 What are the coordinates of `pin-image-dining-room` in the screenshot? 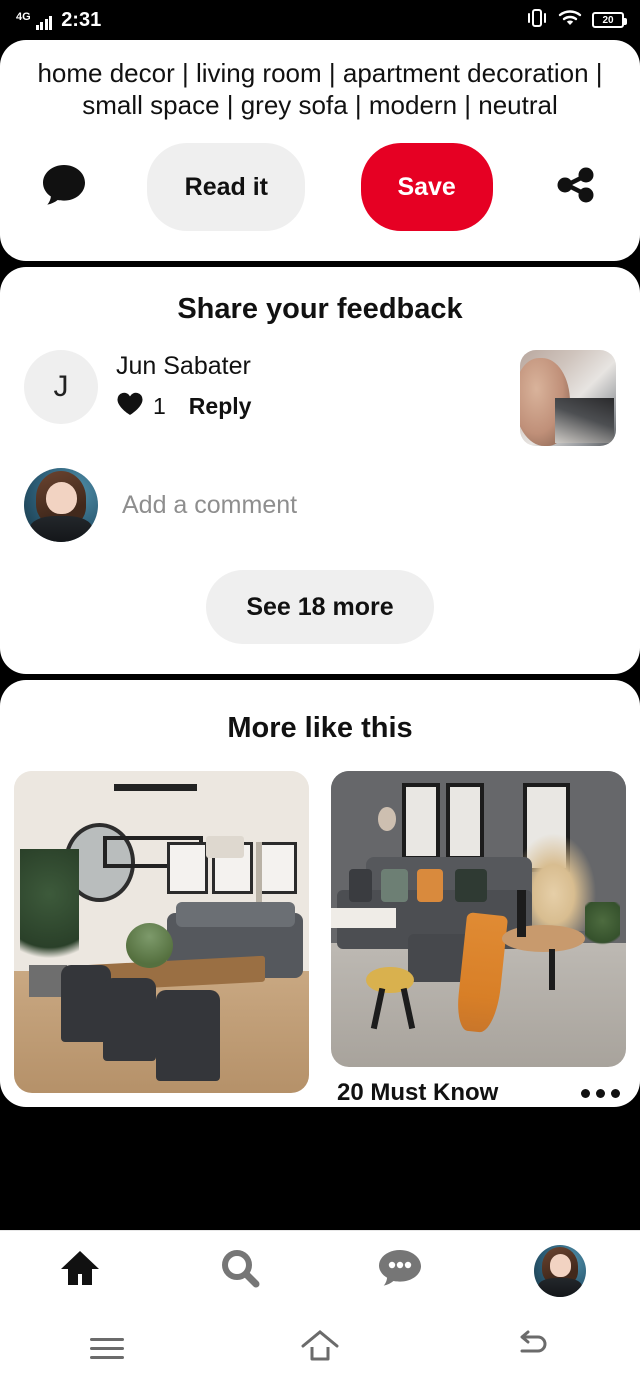 It's located at (161, 932).